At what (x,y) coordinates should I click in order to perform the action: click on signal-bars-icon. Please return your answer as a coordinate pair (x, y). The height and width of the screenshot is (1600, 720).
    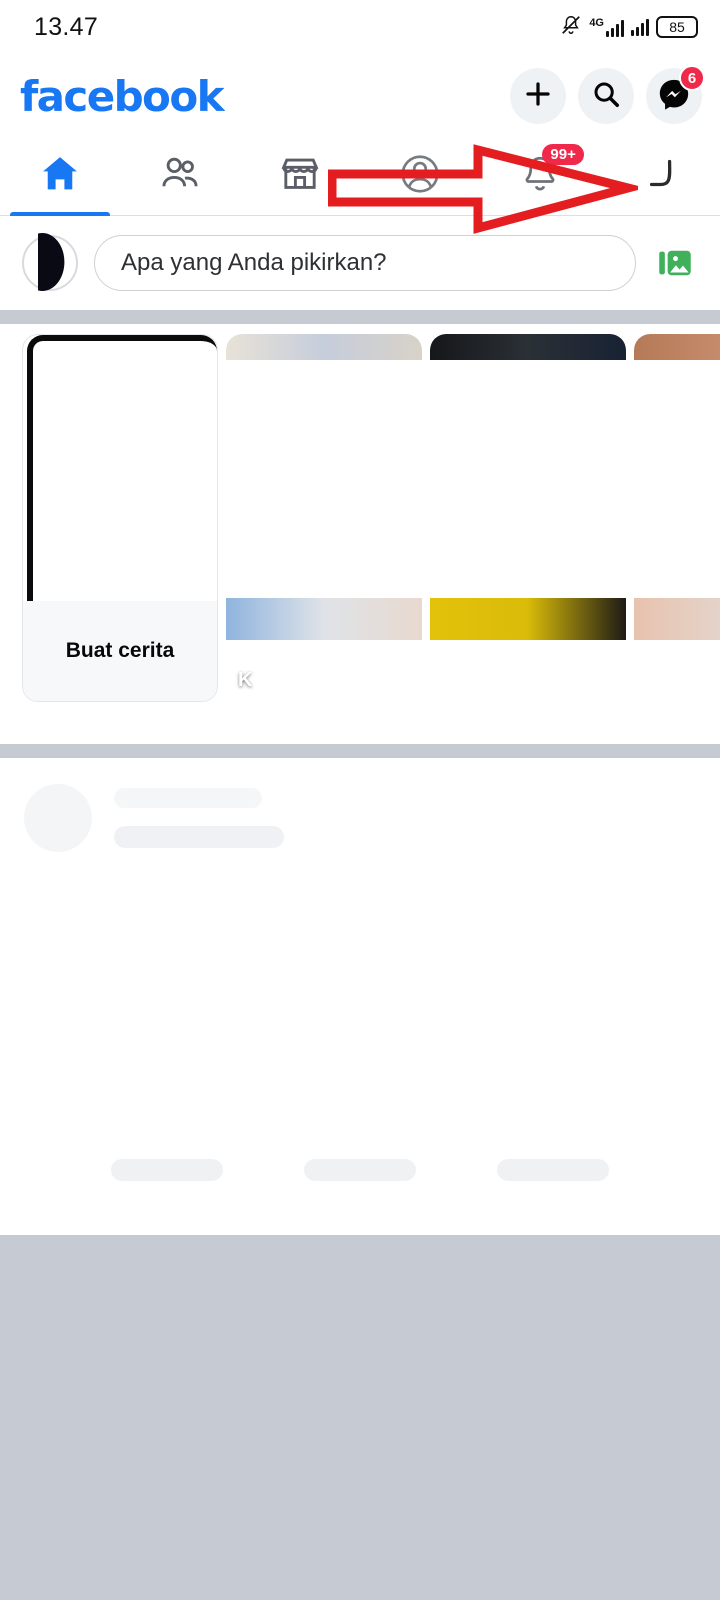
    Looking at the image, I should click on (640, 27).